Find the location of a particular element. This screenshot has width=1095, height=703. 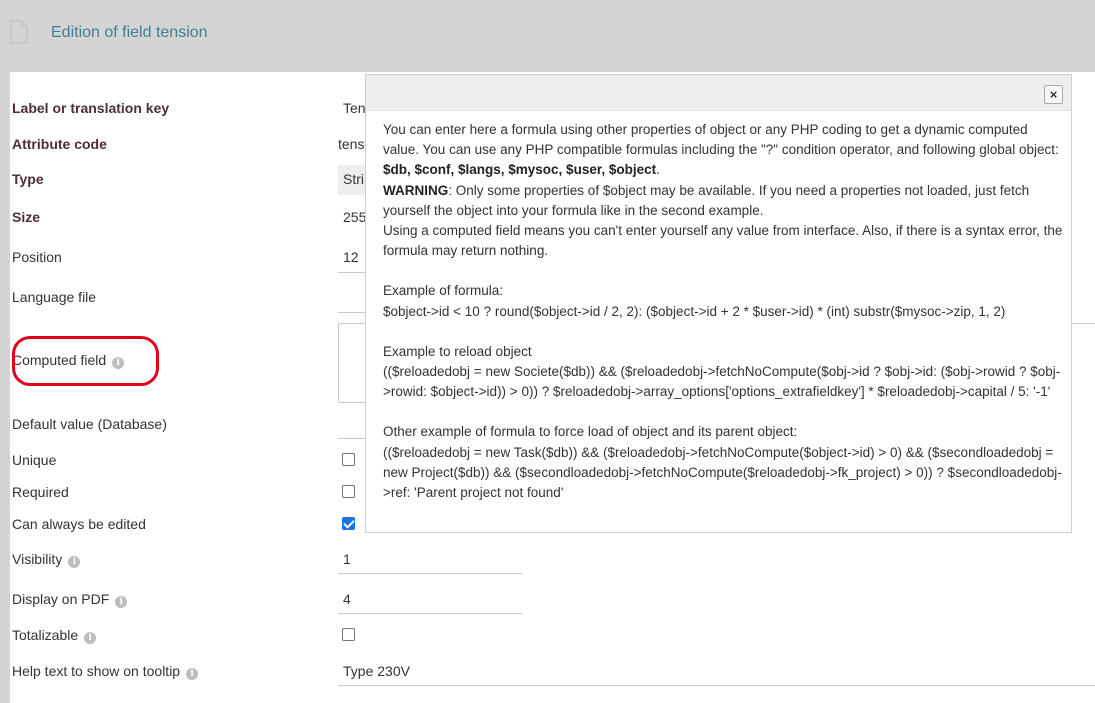

row-visibility: Visibility i 1 is located at coordinates (552, 560).